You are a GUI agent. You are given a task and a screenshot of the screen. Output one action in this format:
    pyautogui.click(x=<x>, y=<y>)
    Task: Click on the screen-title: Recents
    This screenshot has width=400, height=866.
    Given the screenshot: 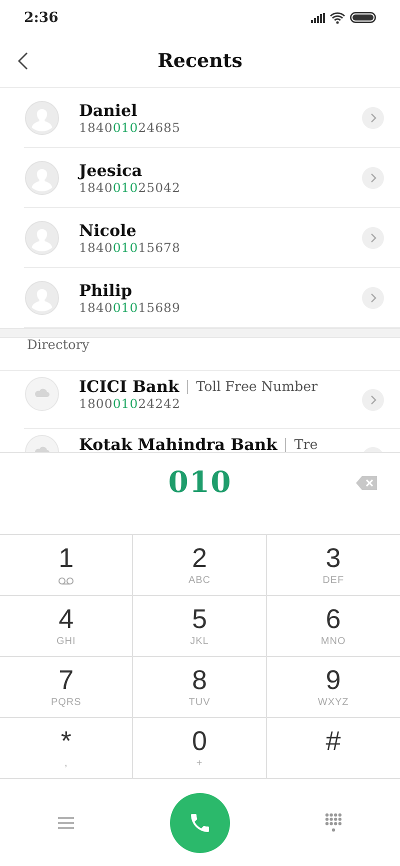 What is the action you would take?
    pyautogui.click(x=200, y=61)
    